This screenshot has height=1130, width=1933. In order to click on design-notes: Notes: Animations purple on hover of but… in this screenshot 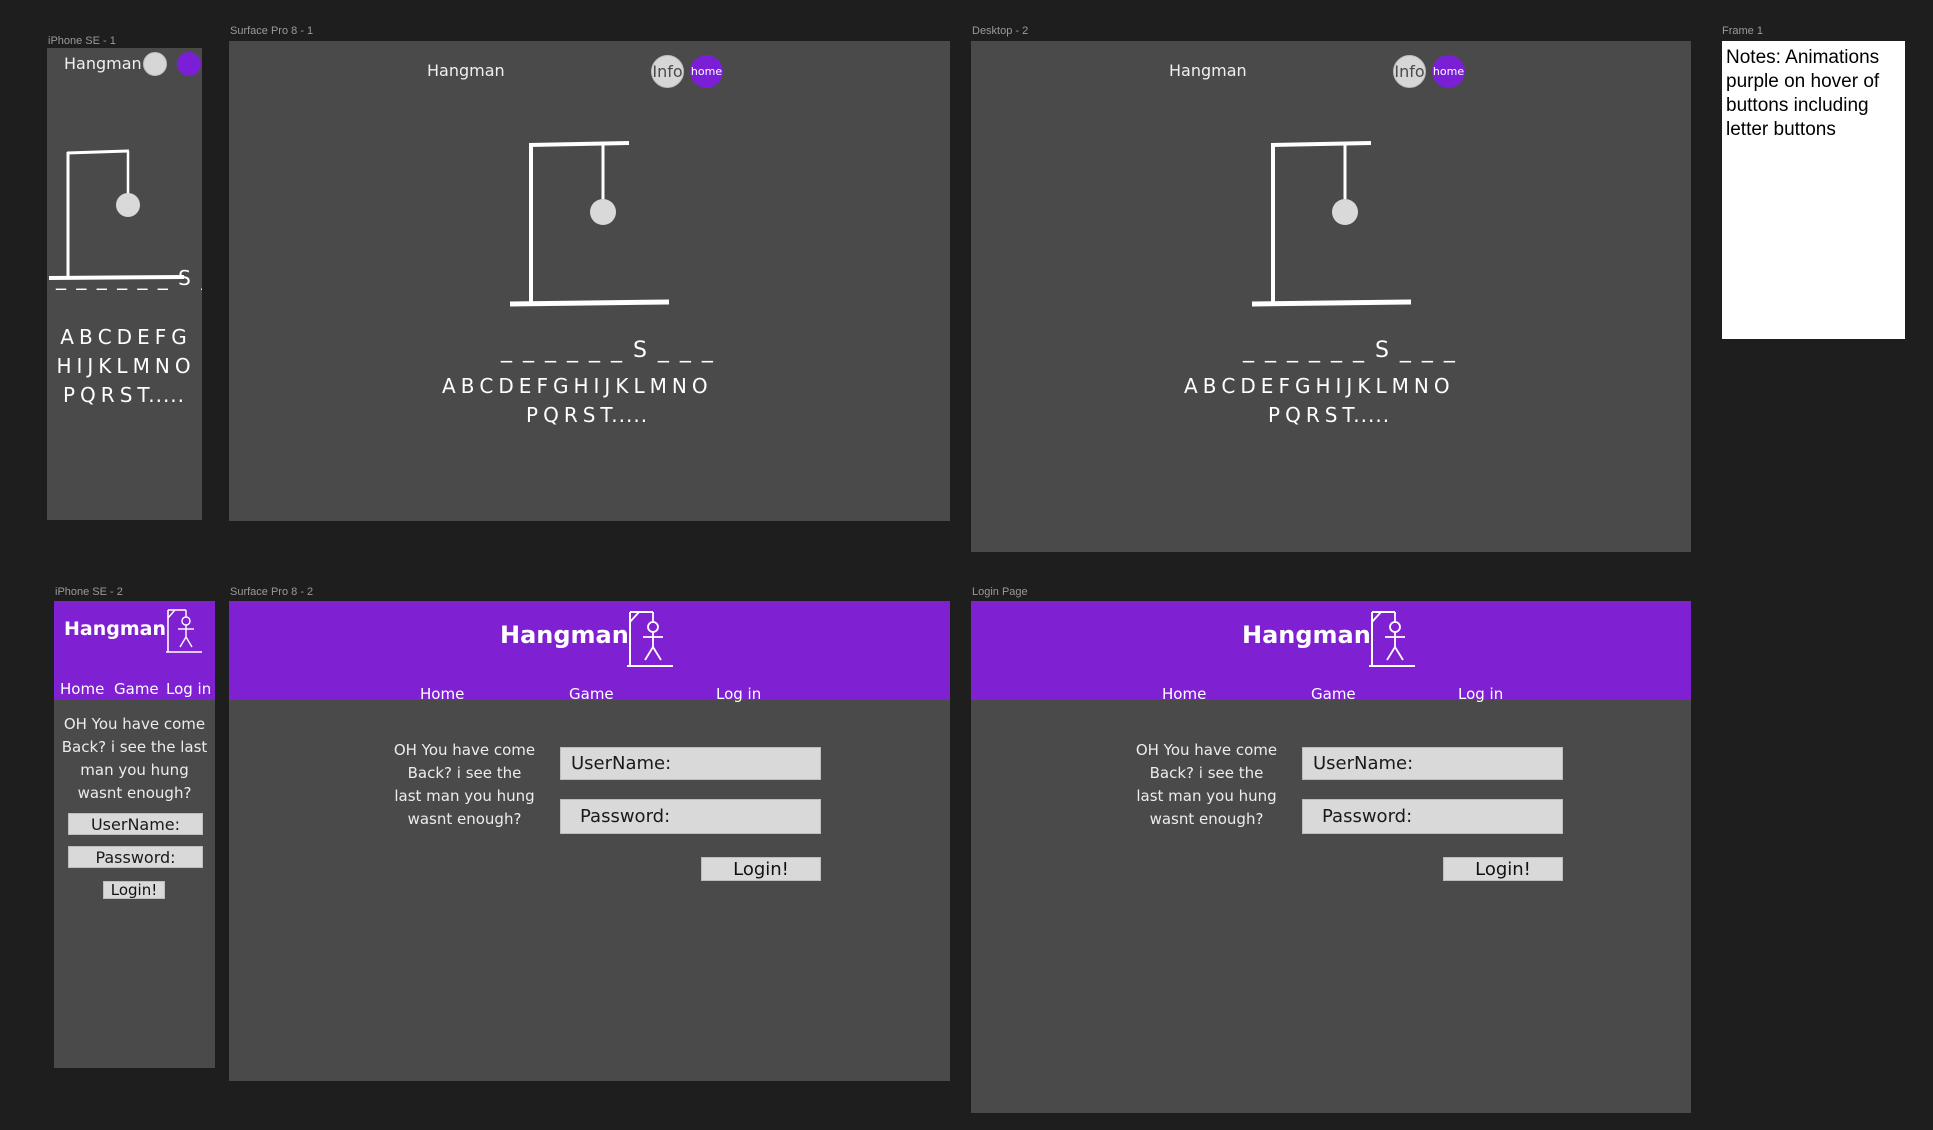, I will do `click(1813, 190)`.